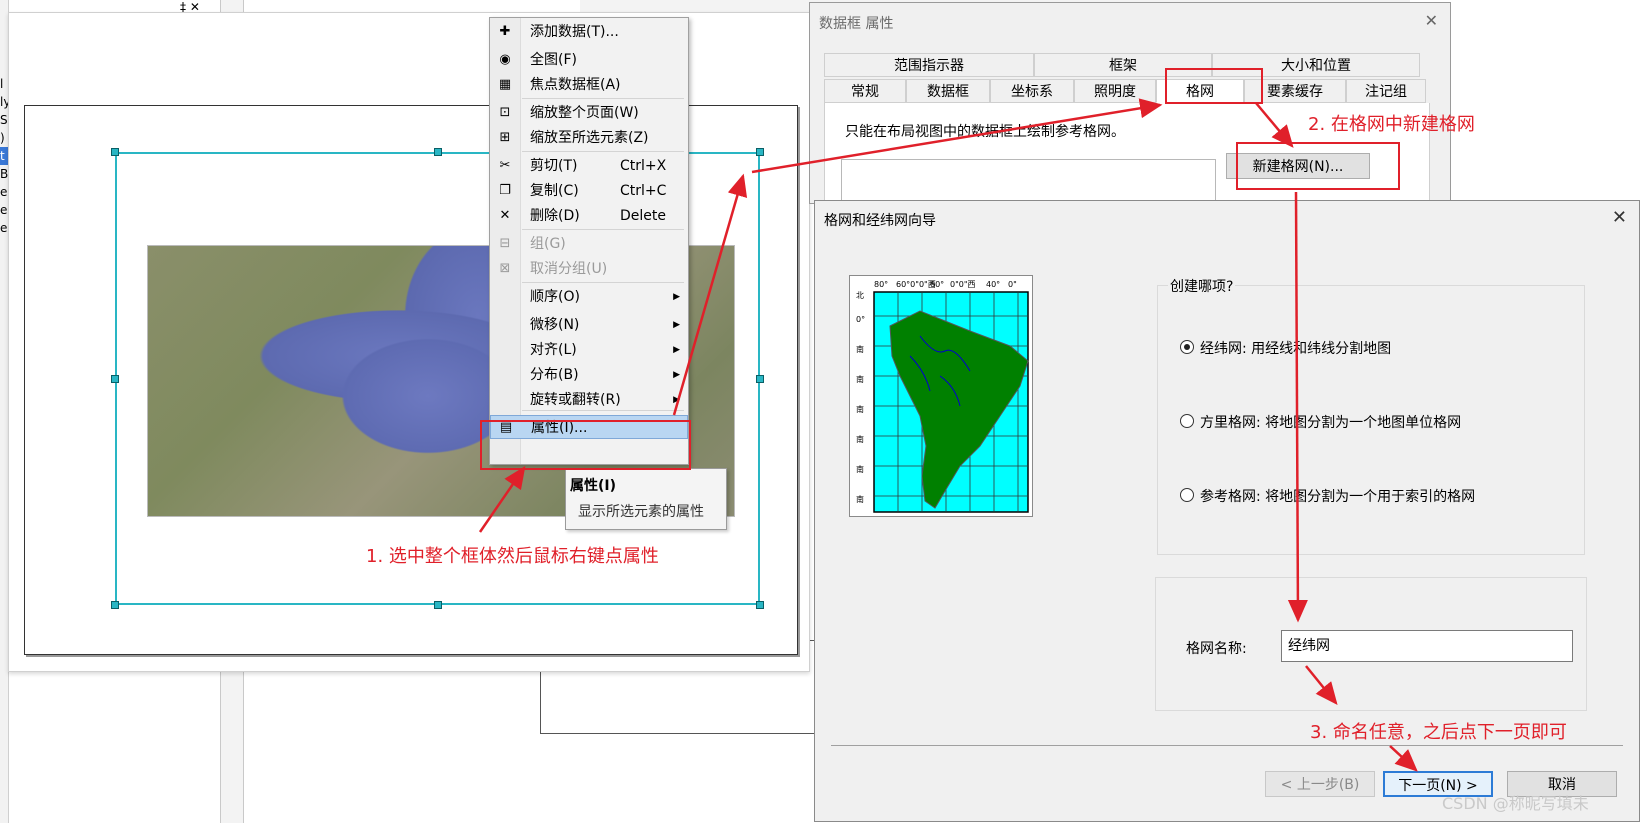 The height and width of the screenshot is (823, 1640). Describe the element at coordinates (502, 499) in the screenshot. I see `arrow-to-properties` at that location.